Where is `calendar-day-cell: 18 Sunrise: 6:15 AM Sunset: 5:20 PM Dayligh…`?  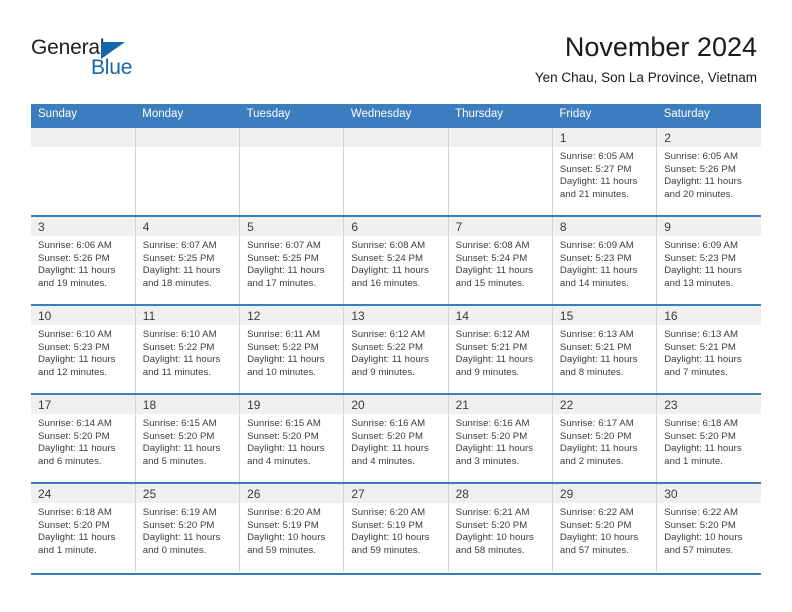
calendar-day-cell: 18 Sunrise: 6:15 AM Sunset: 5:20 PM Dayligh… is located at coordinates (187, 438).